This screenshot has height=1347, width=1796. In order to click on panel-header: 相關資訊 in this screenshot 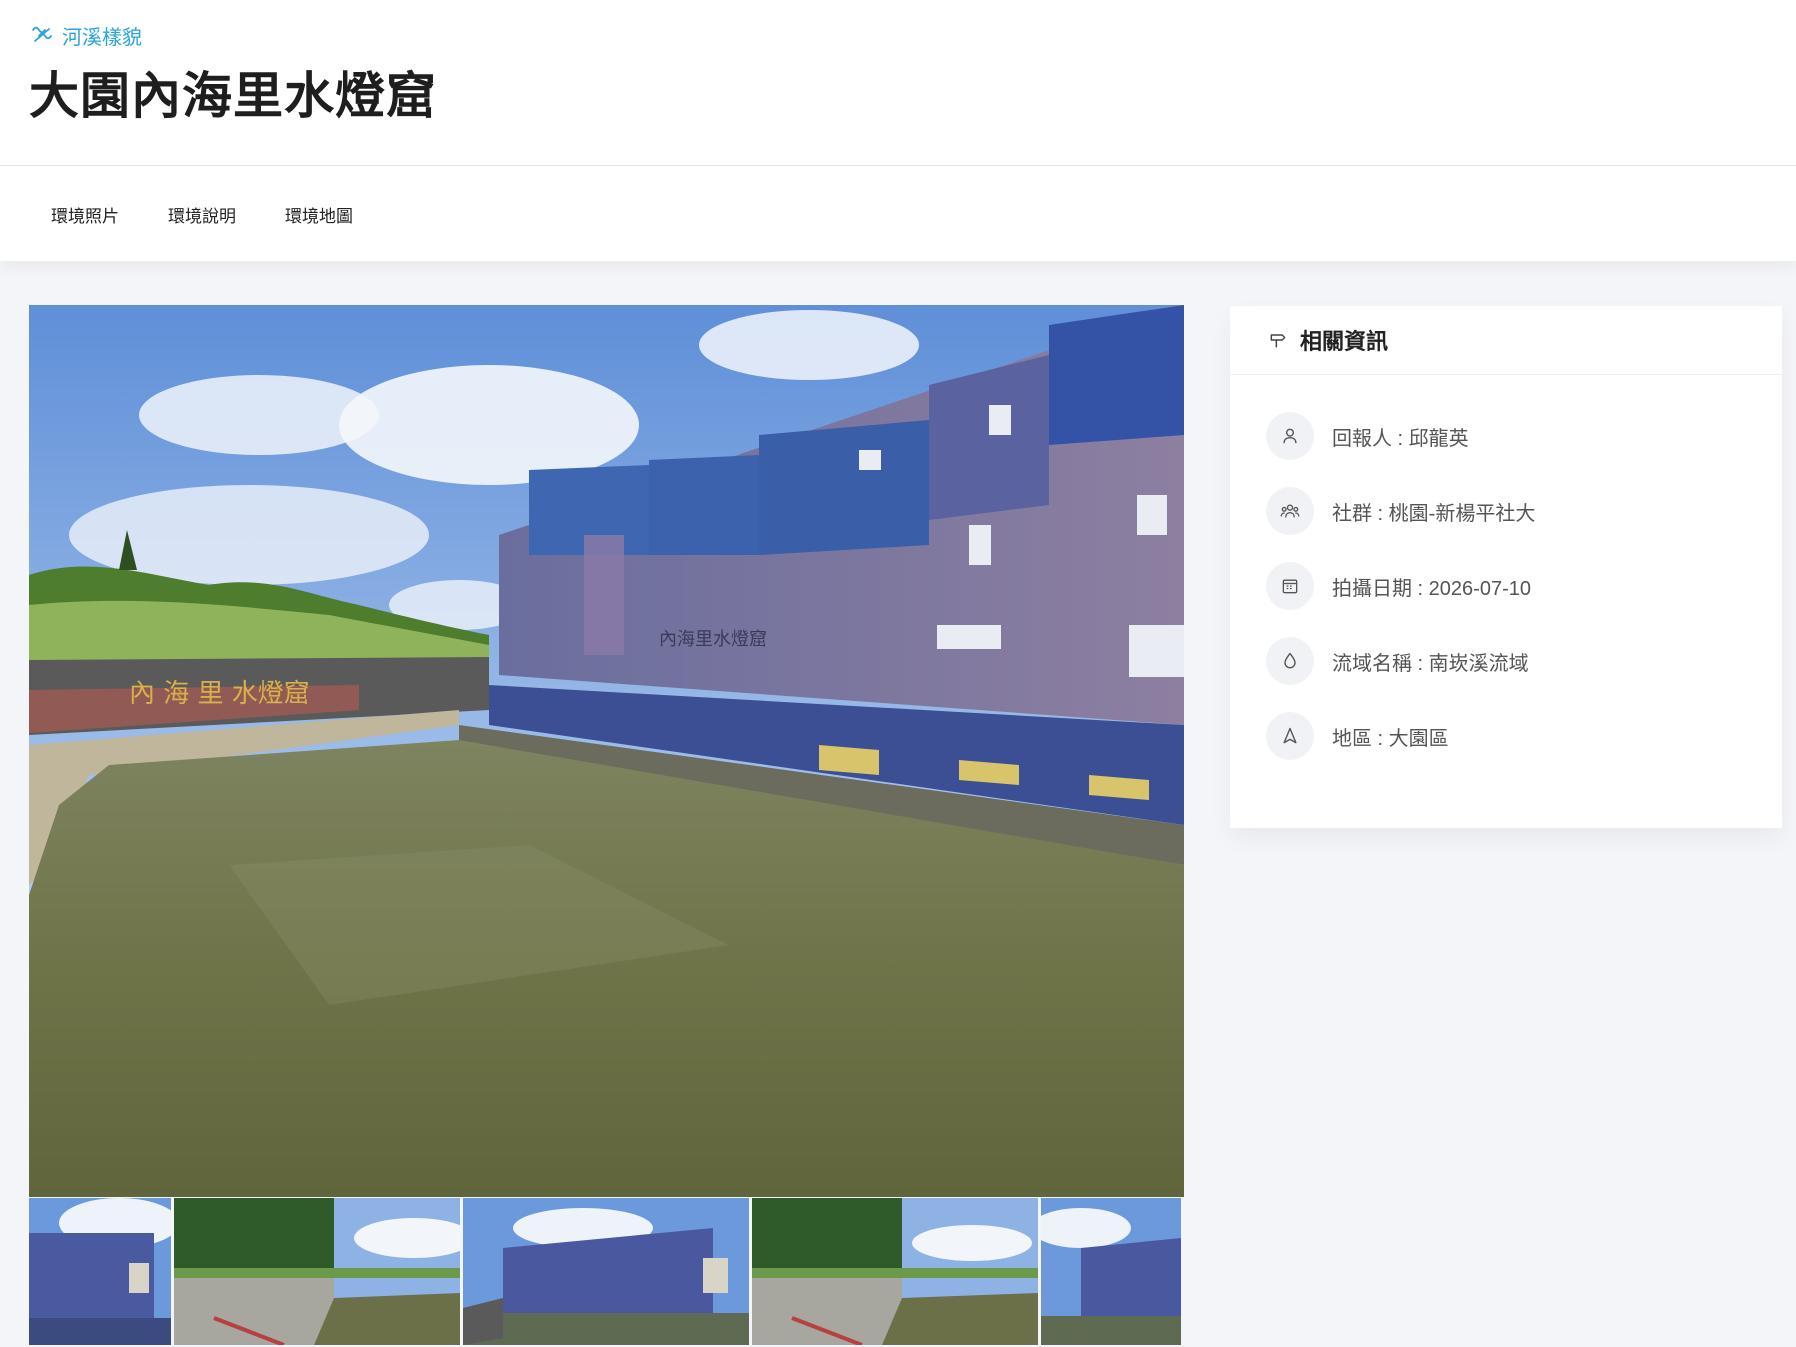, I will do `click(1506, 340)`.